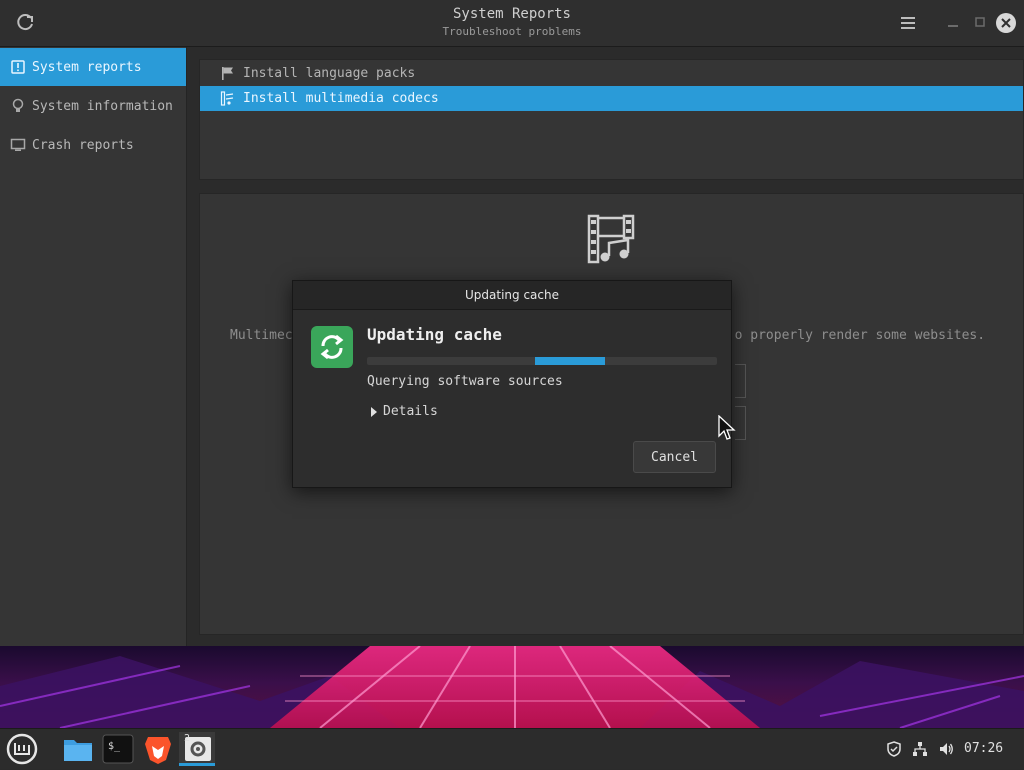 Image resolution: width=1024 pixels, height=770 pixels. I want to click on sidebar-item-label: Crash reports, so click(83, 145).